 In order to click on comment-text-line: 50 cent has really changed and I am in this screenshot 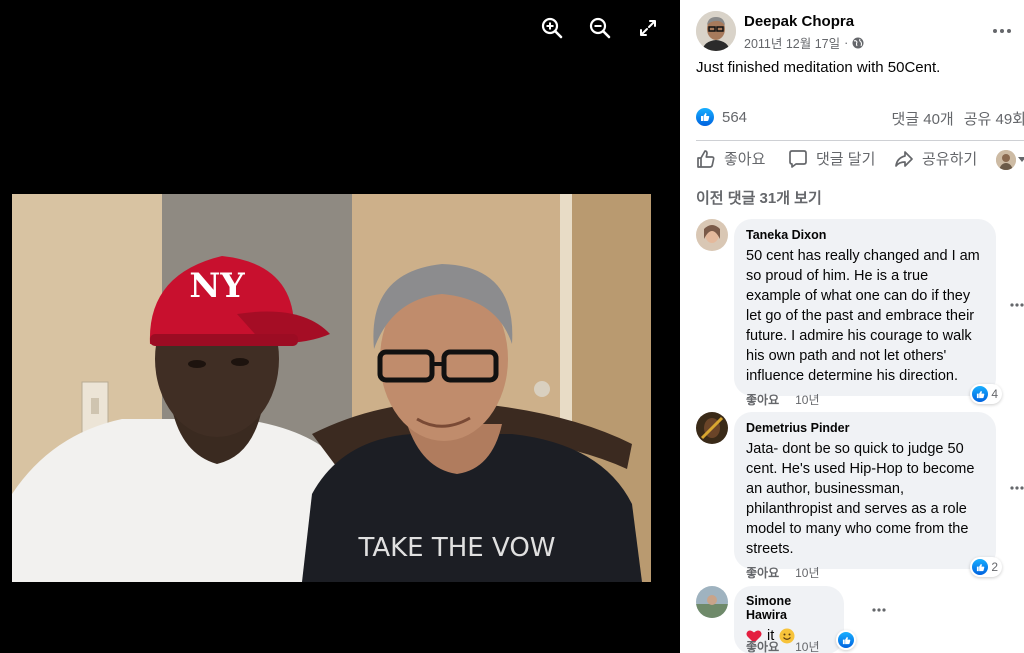, I will do `click(863, 256)`.